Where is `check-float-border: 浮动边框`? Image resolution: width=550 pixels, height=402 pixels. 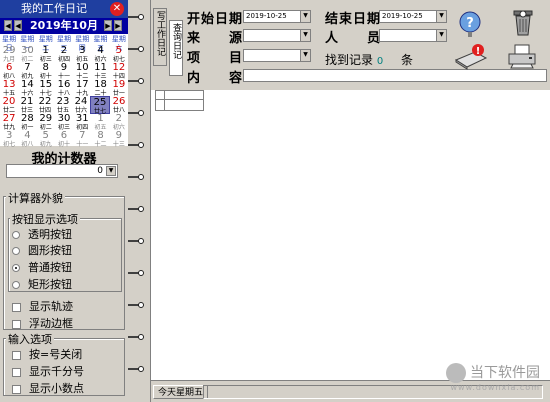
check-float-border: 浮动边框 is located at coordinates (42, 323).